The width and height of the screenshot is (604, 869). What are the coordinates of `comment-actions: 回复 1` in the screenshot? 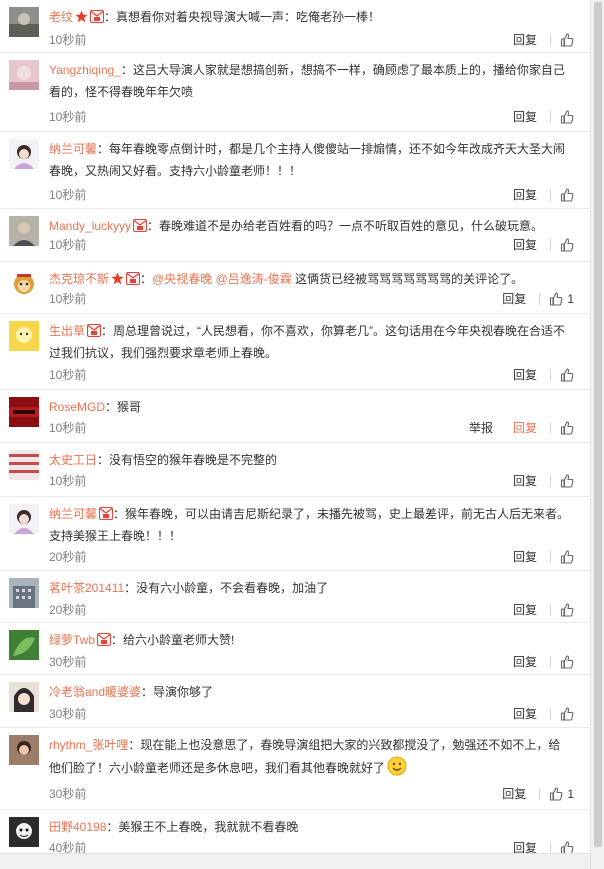 It's located at (538, 793).